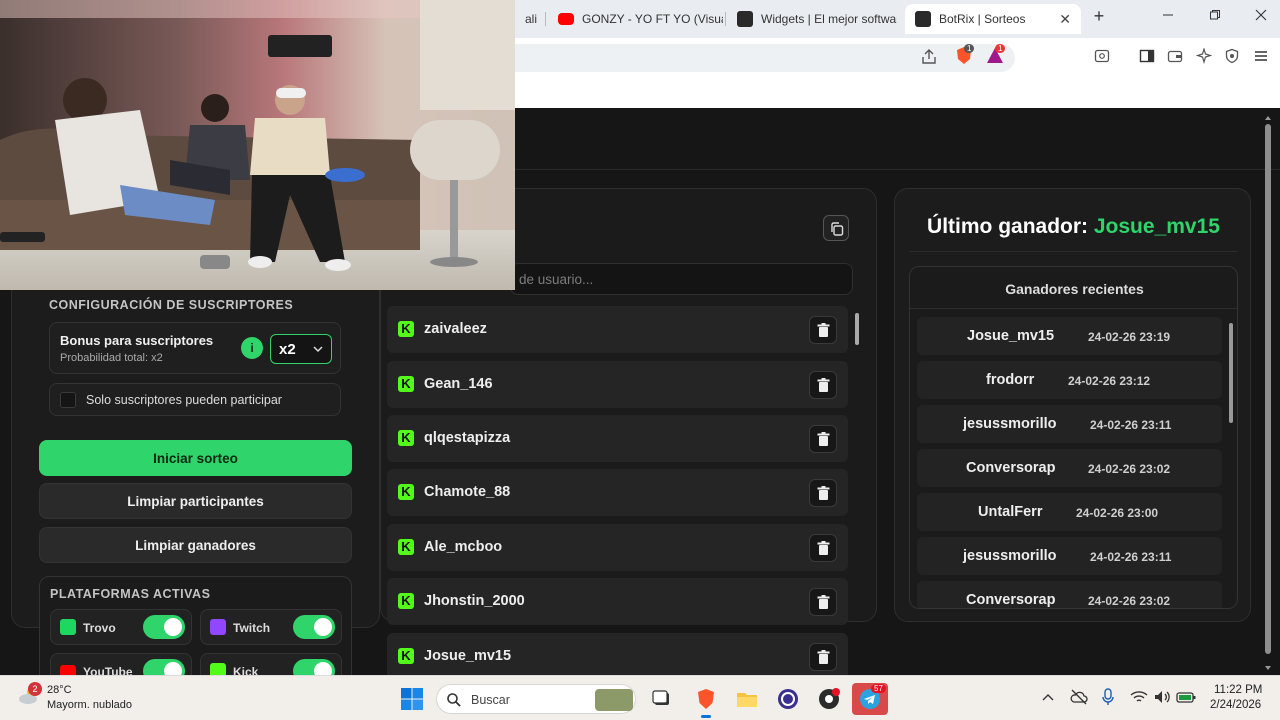 The image size is (1280, 720). Describe the element at coordinates (929, 59) in the screenshot. I see `share-icon` at that location.